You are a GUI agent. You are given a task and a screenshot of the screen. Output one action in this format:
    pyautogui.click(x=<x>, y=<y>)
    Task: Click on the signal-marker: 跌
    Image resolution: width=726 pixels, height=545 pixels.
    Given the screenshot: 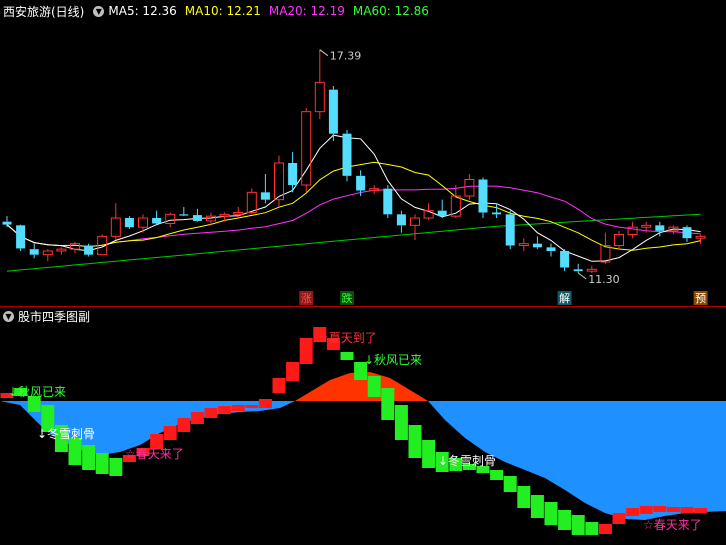 What is the action you would take?
    pyautogui.click(x=347, y=298)
    